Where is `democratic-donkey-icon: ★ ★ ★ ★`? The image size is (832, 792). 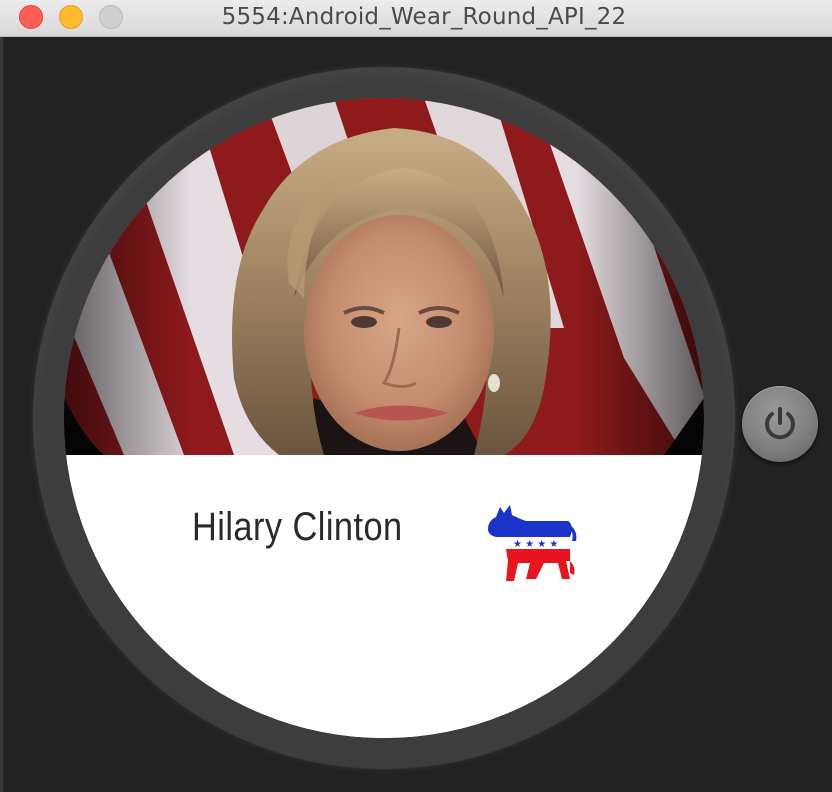 democratic-donkey-icon: ★ ★ ★ ★ is located at coordinates (532, 544).